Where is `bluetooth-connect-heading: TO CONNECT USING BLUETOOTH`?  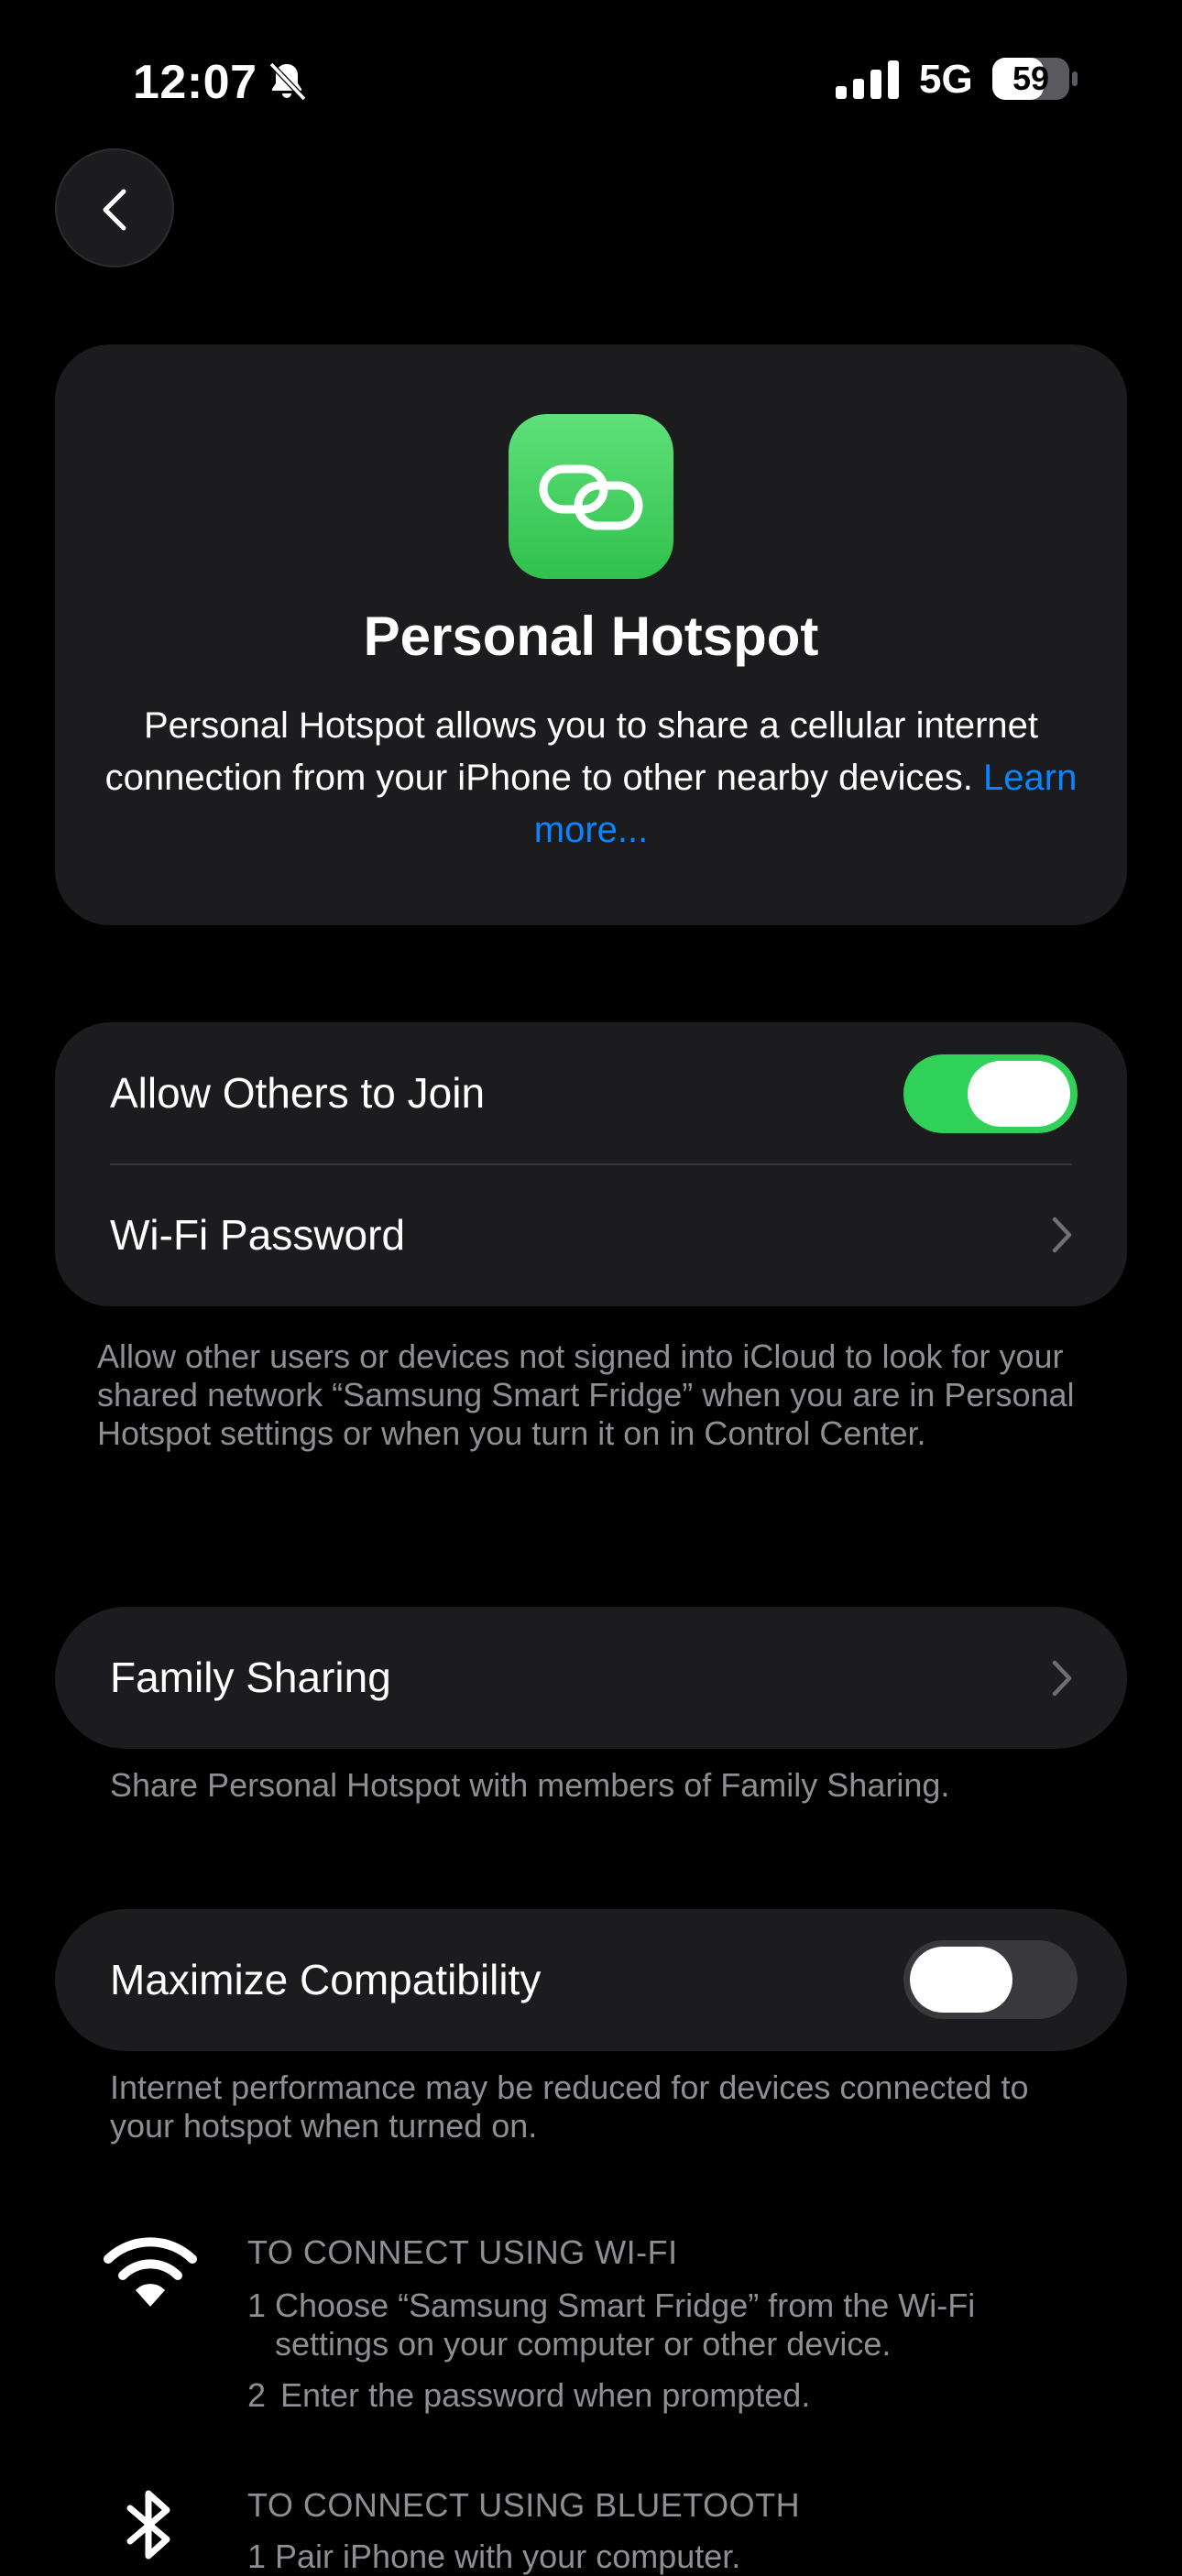
bluetooth-connect-heading: TO CONNECT USING BLUETOOTH is located at coordinates (524, 2505).